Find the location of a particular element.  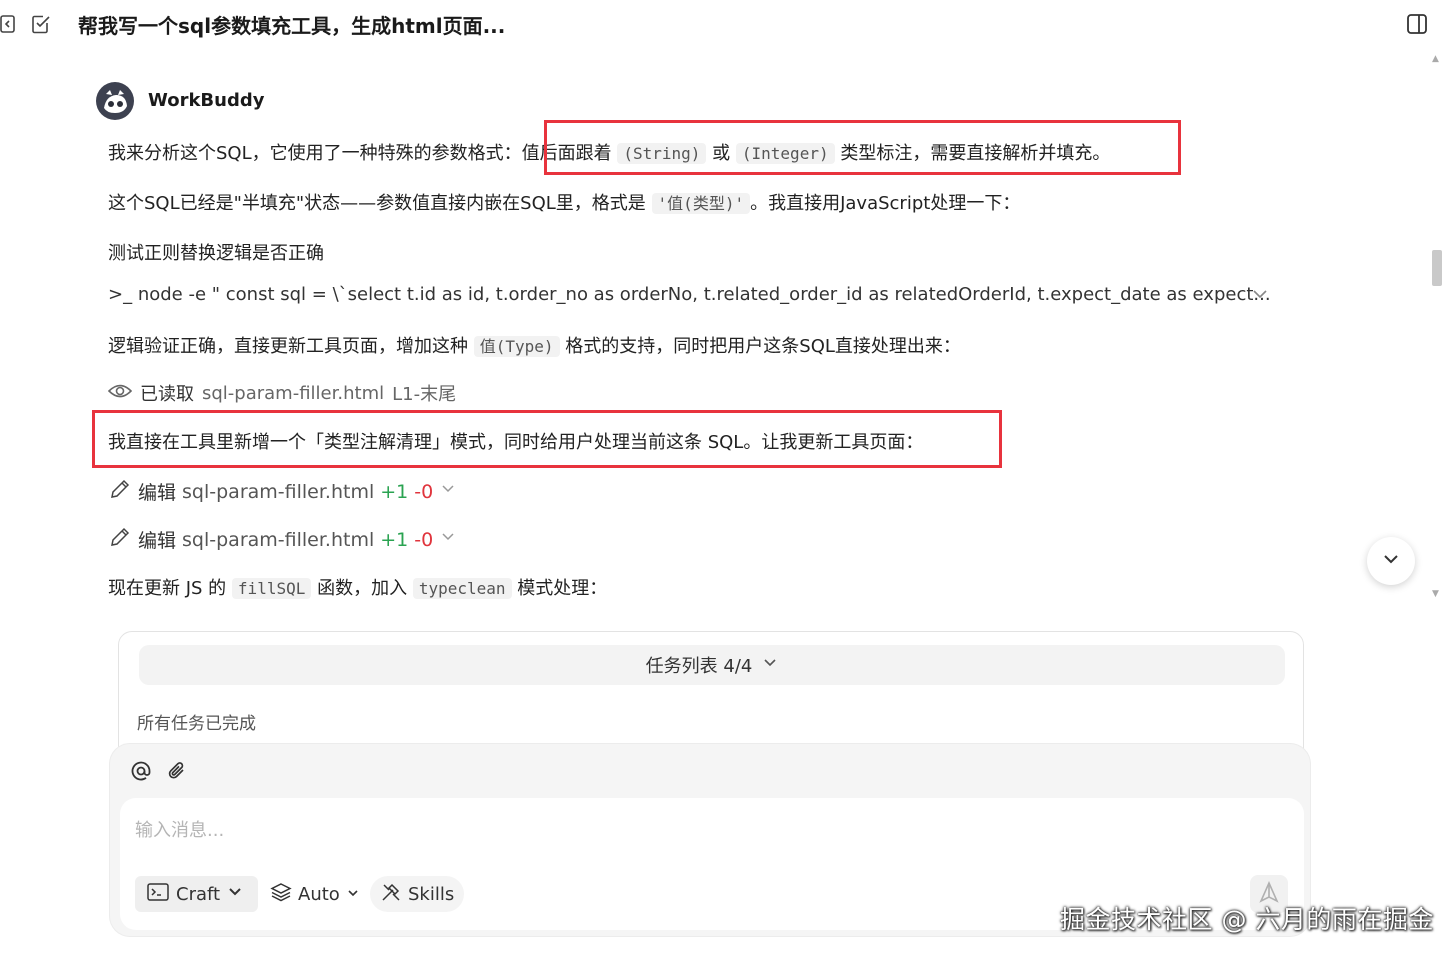

inline-code-typeclean: typeclean is located at coordinates (462, 588).